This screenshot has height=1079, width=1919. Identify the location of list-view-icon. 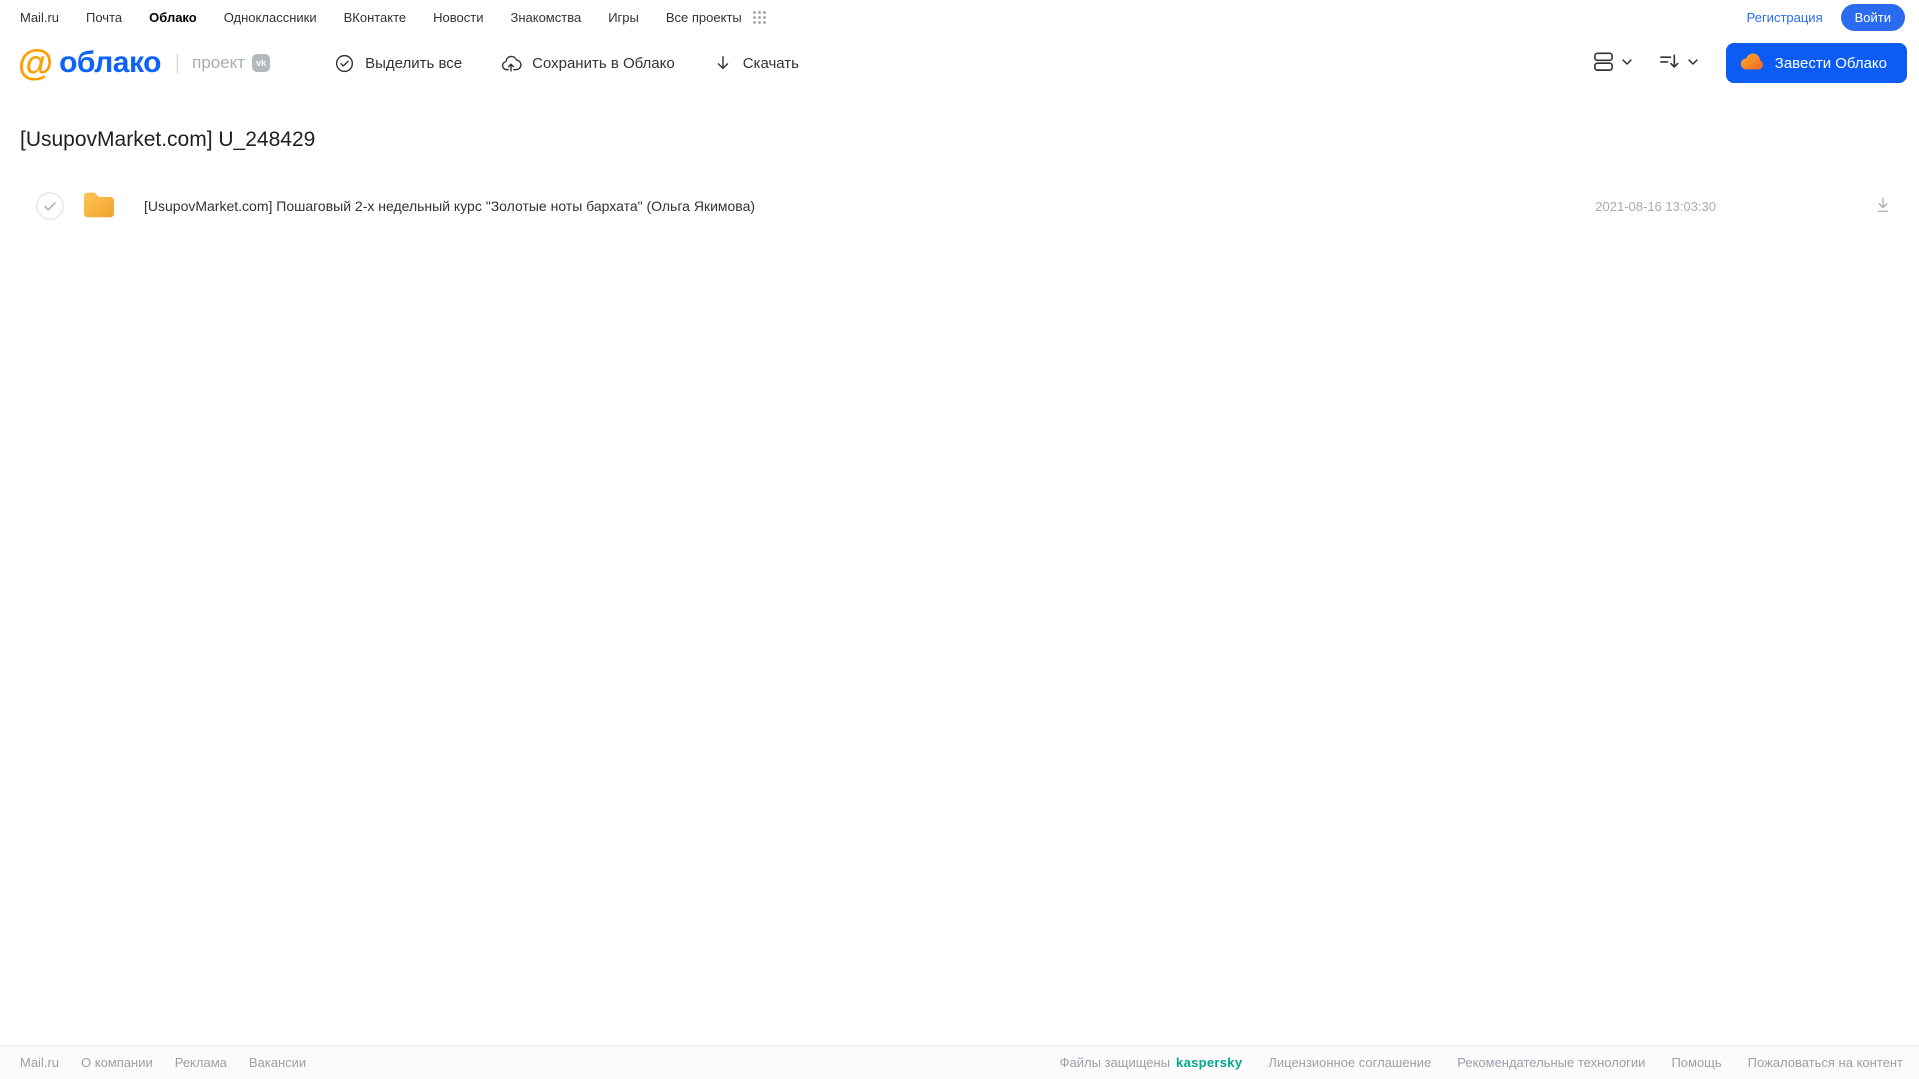
(1603, 63).